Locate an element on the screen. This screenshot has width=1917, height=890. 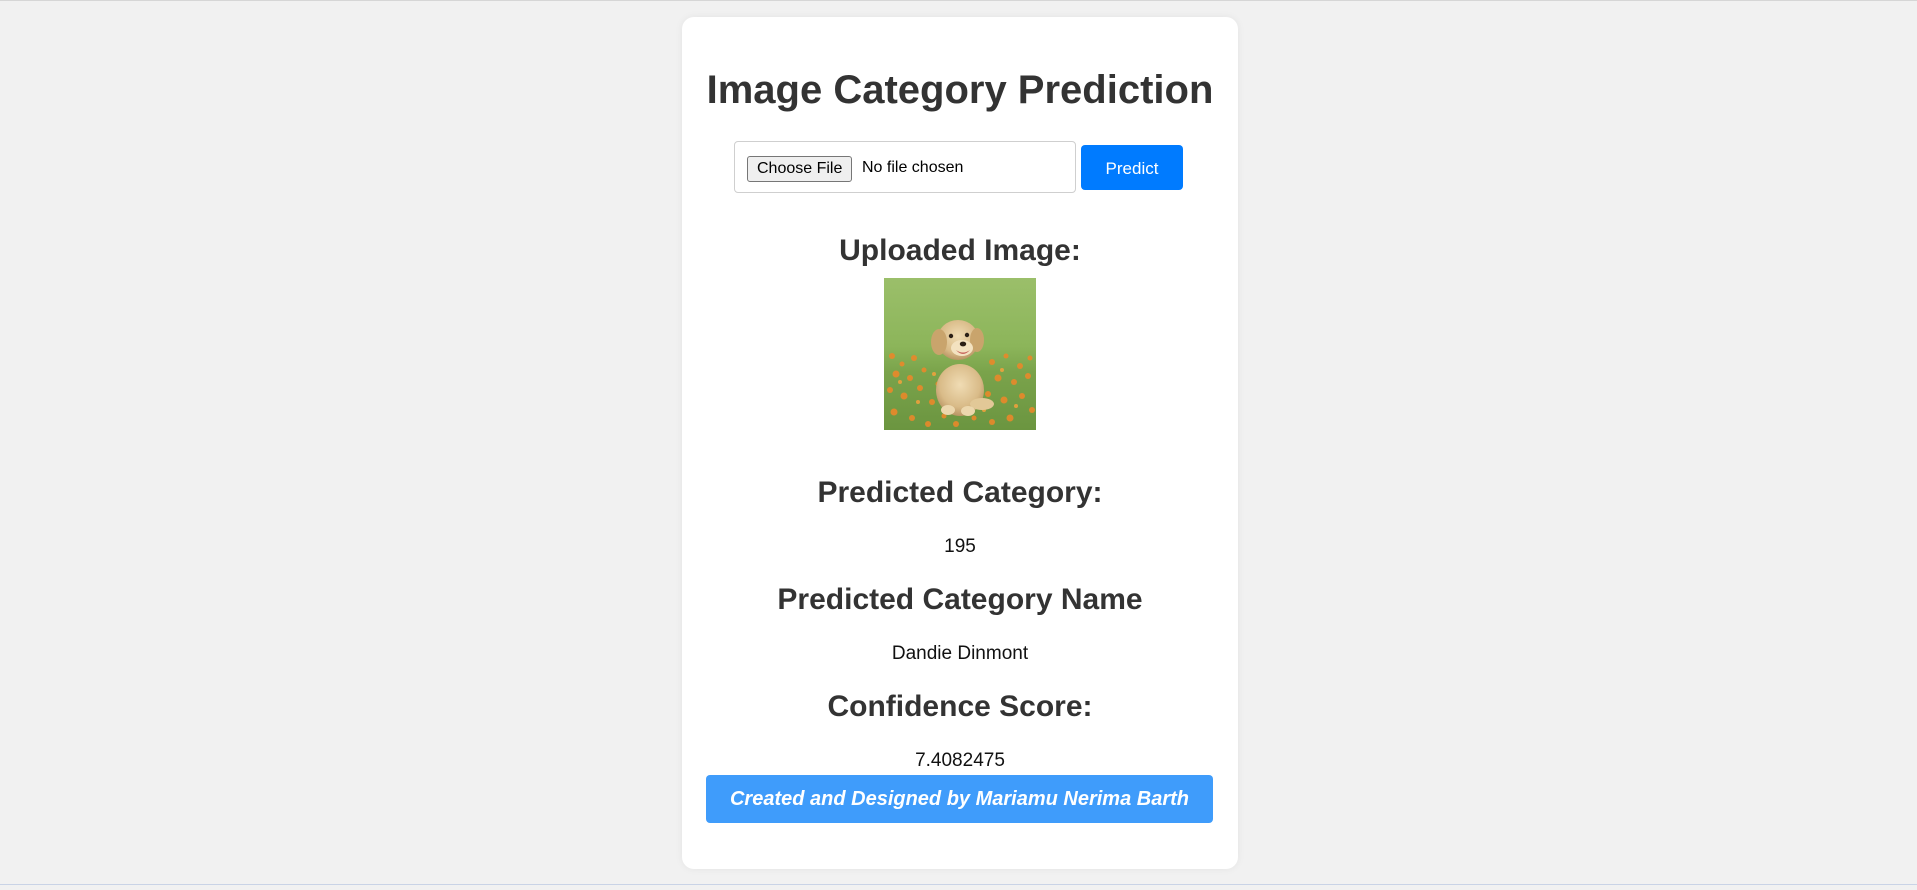
choose-file-button: Choose File is located at coordinates (800, 169).